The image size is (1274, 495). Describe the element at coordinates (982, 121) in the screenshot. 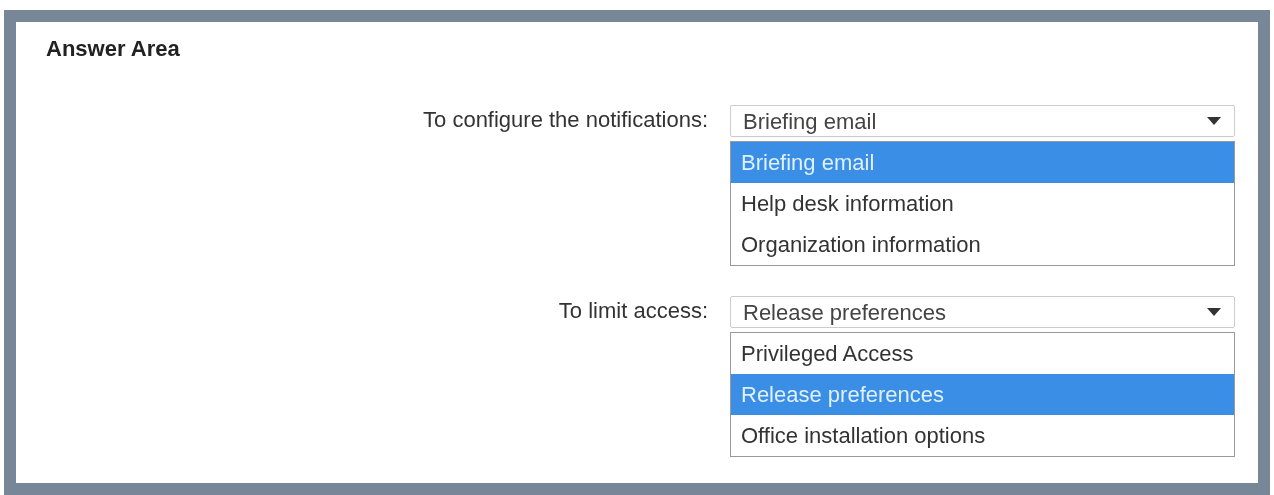

I see `dropdown-select: Briefing email` at that location.